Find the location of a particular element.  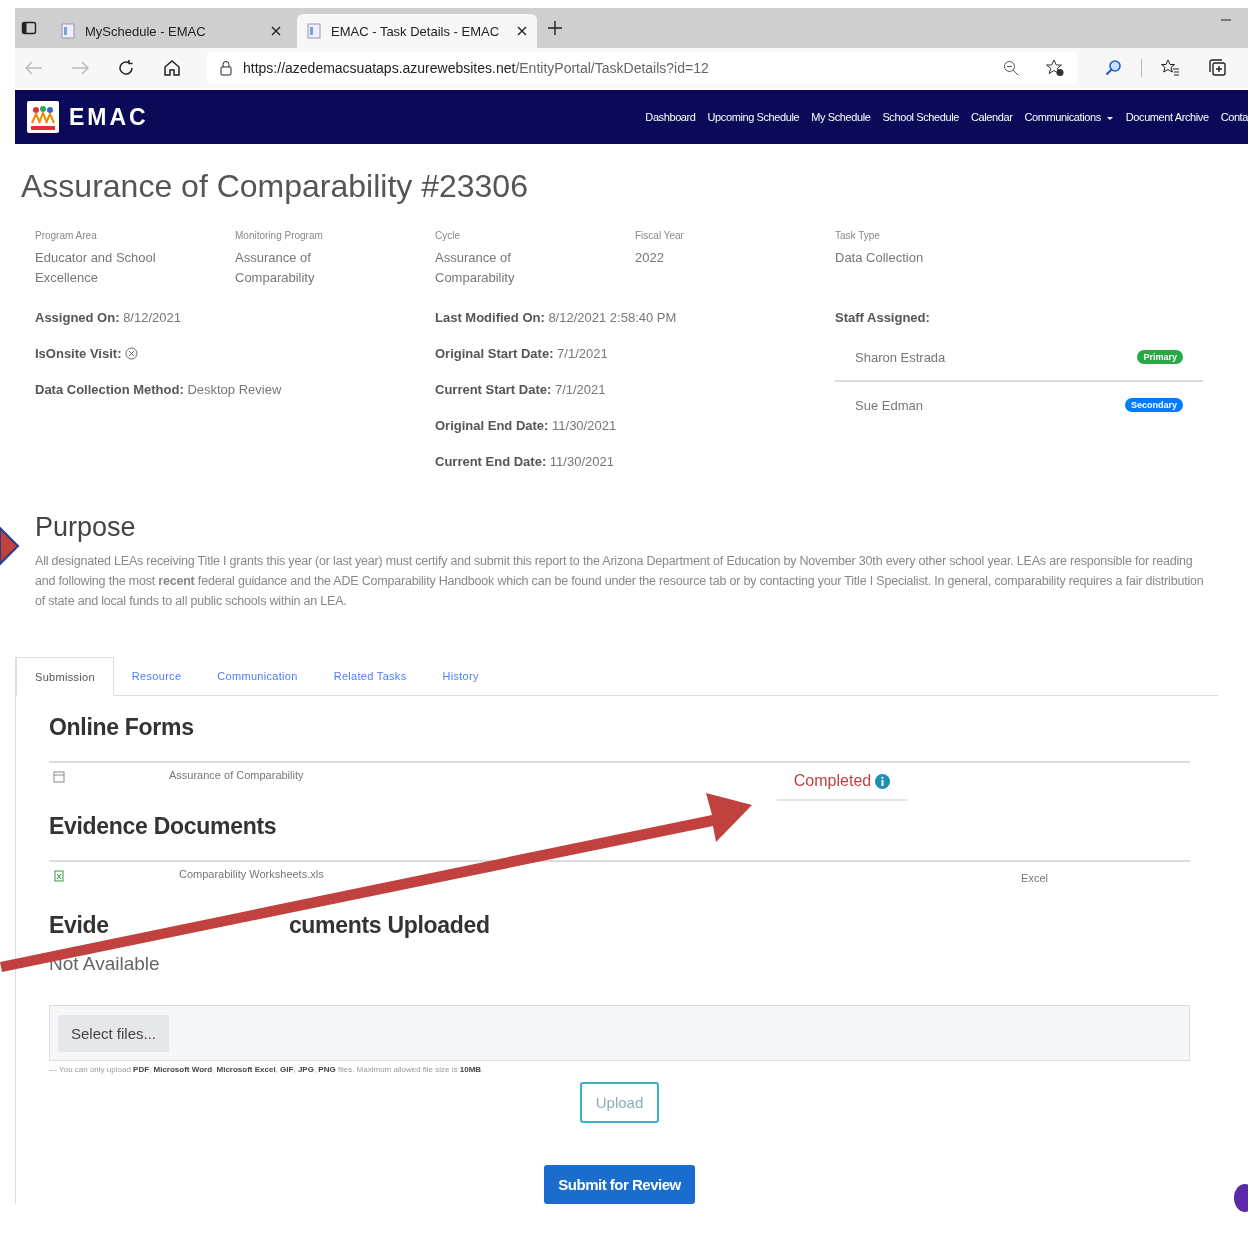

nav-link: Communications is located at coordinates (1069, 117).